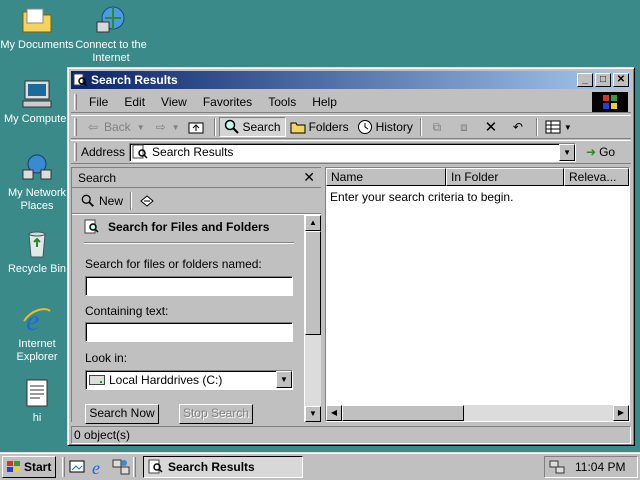 The image size is (640, 480). I want to click on folders-label: Folders, so click(328, 127).